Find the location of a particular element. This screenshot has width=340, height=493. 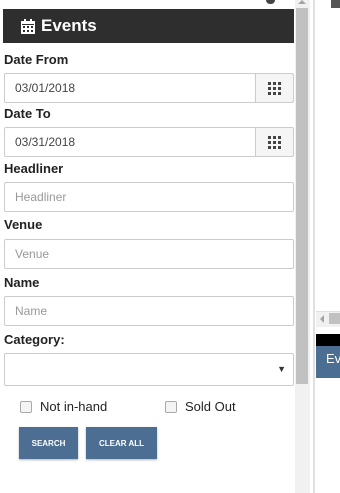

right-pane-bar is located at coordinates (328, 340).